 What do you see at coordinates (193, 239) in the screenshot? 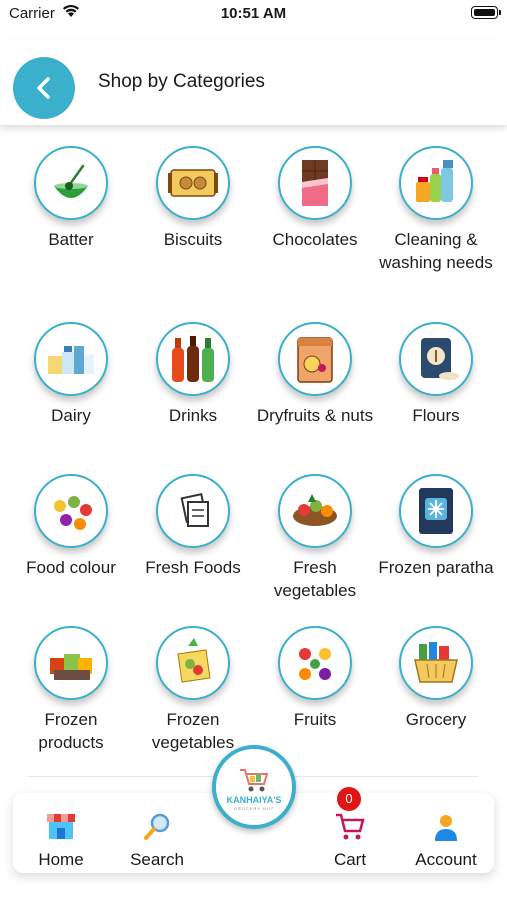
I see `category-label: Biscuits` at bounding box center [193, 239].